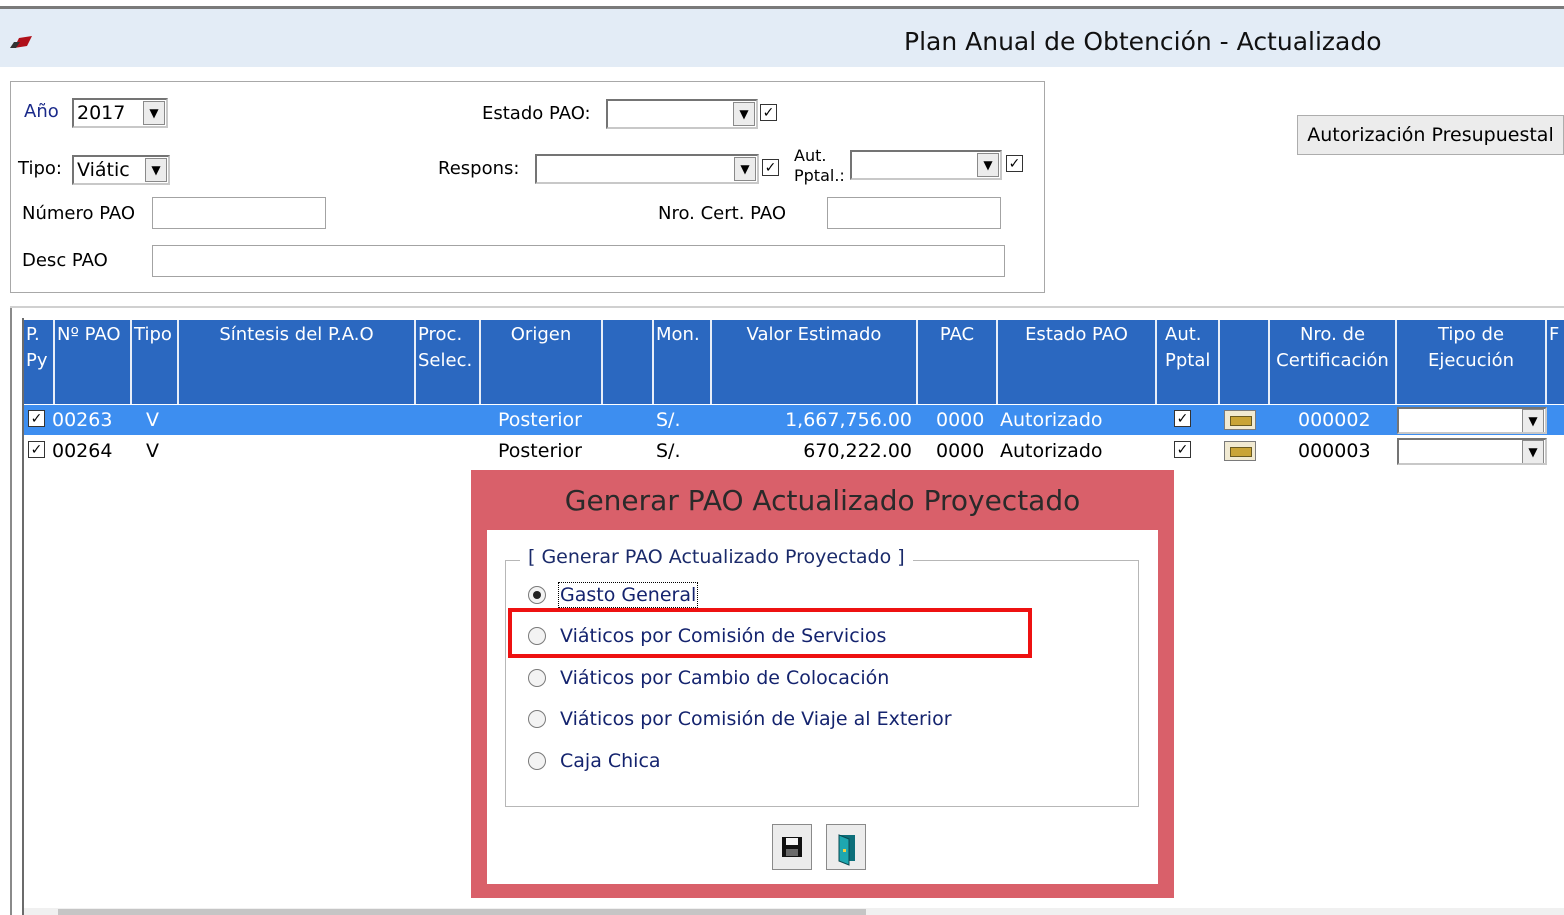  I want to click on row-cert: 000002, so click(1334, 420).